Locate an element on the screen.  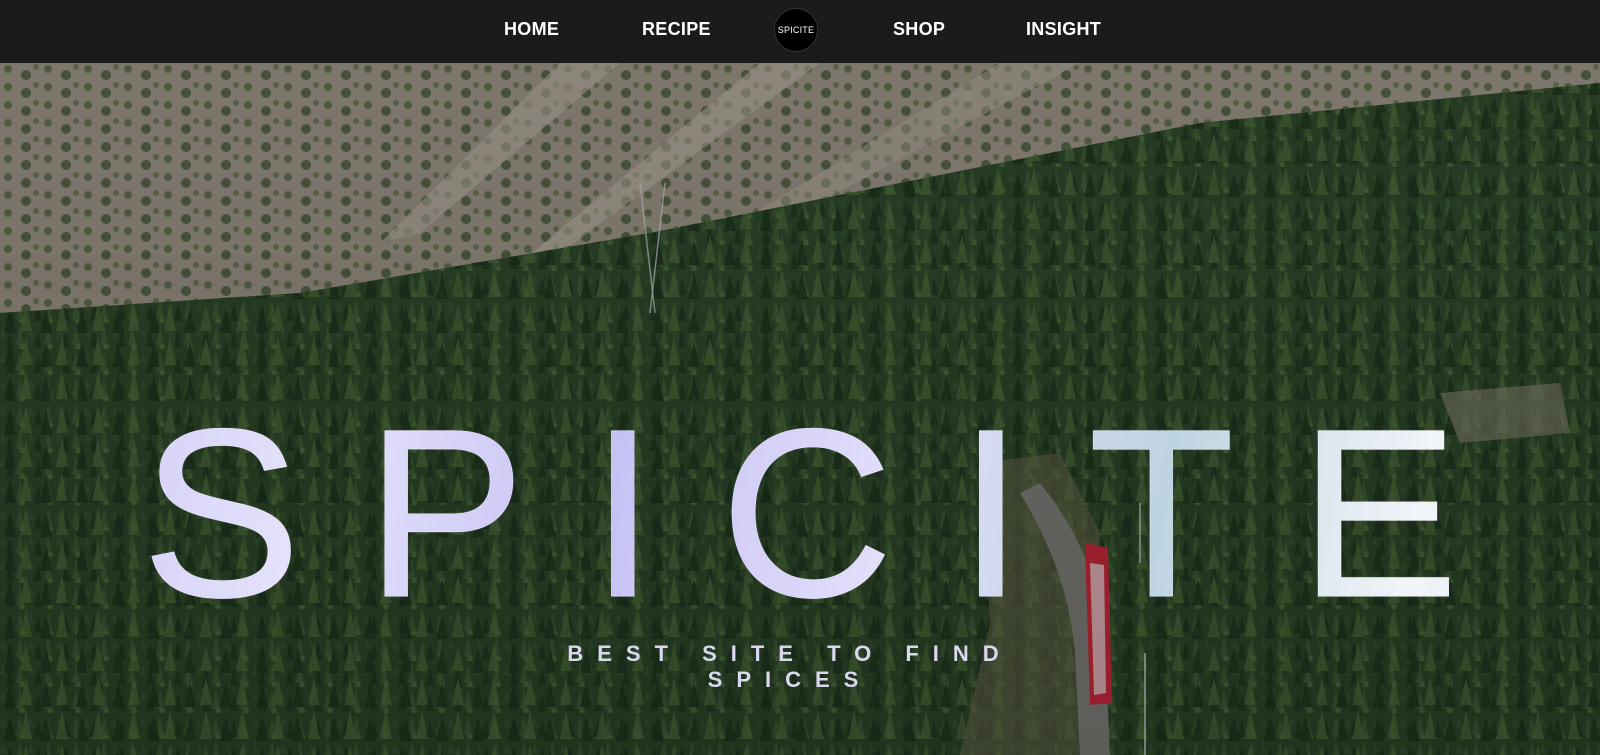
nav-insight-link: INSIGHT is located at coordinates (1063, 29).